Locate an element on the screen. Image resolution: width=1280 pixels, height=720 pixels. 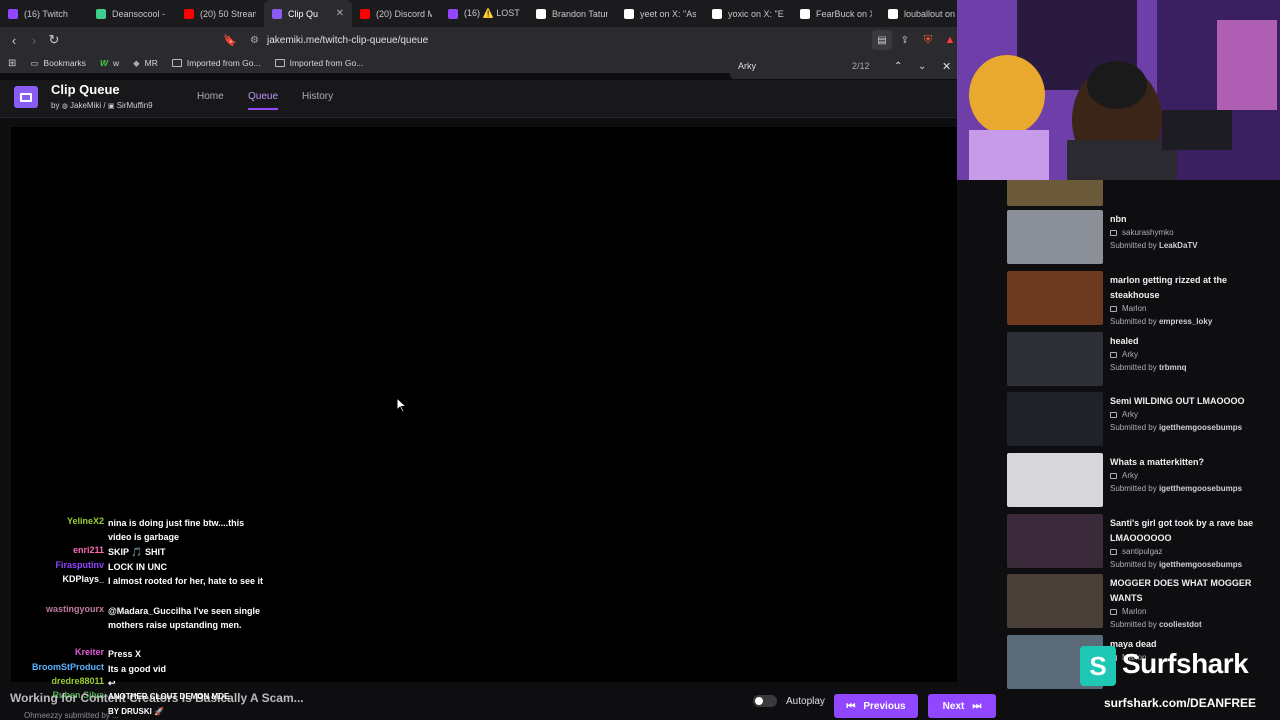
next-button: Next ⏭ is located at coordinates (962, 706).